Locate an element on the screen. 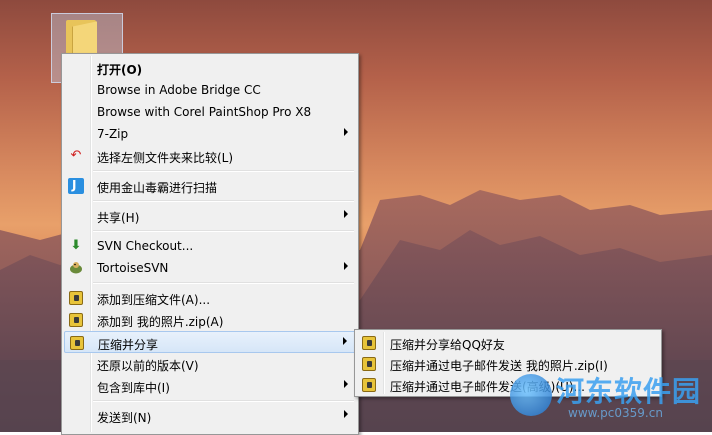  tortoise-icon is located at coordinates (76, 268).